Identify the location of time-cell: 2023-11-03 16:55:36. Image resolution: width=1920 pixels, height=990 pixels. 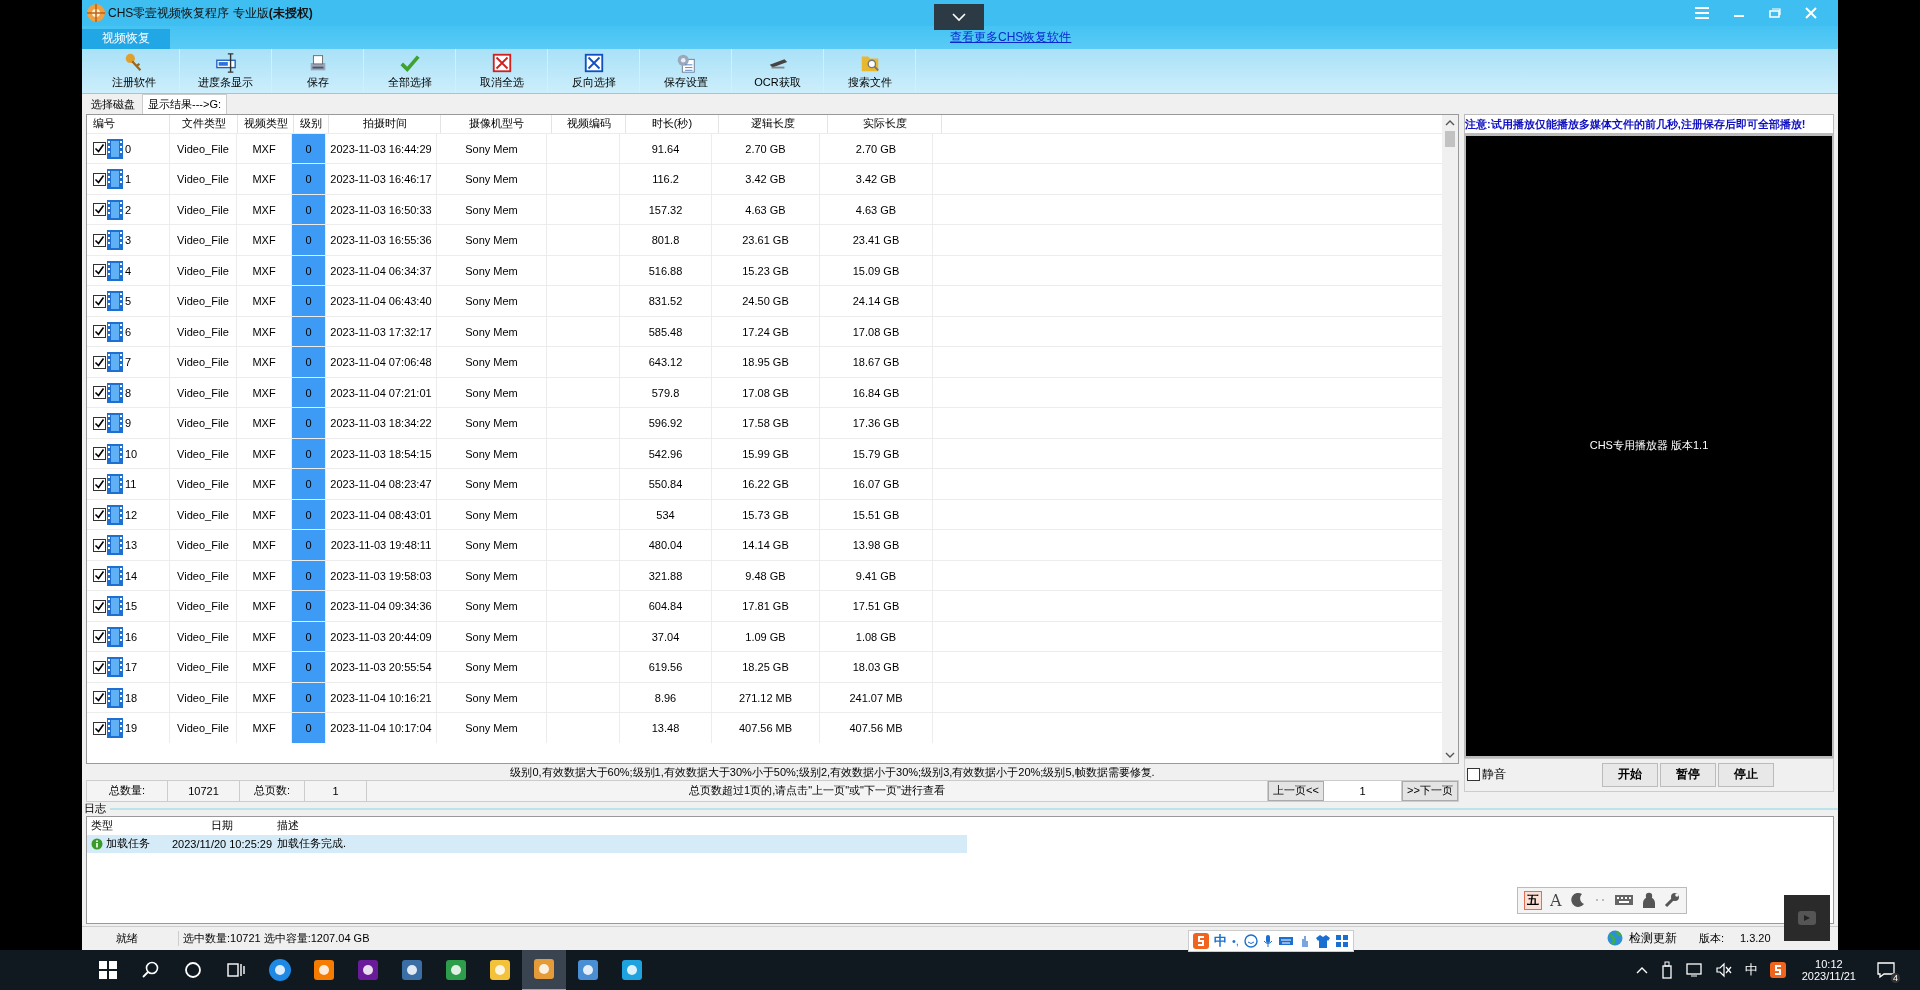
(381, 240).